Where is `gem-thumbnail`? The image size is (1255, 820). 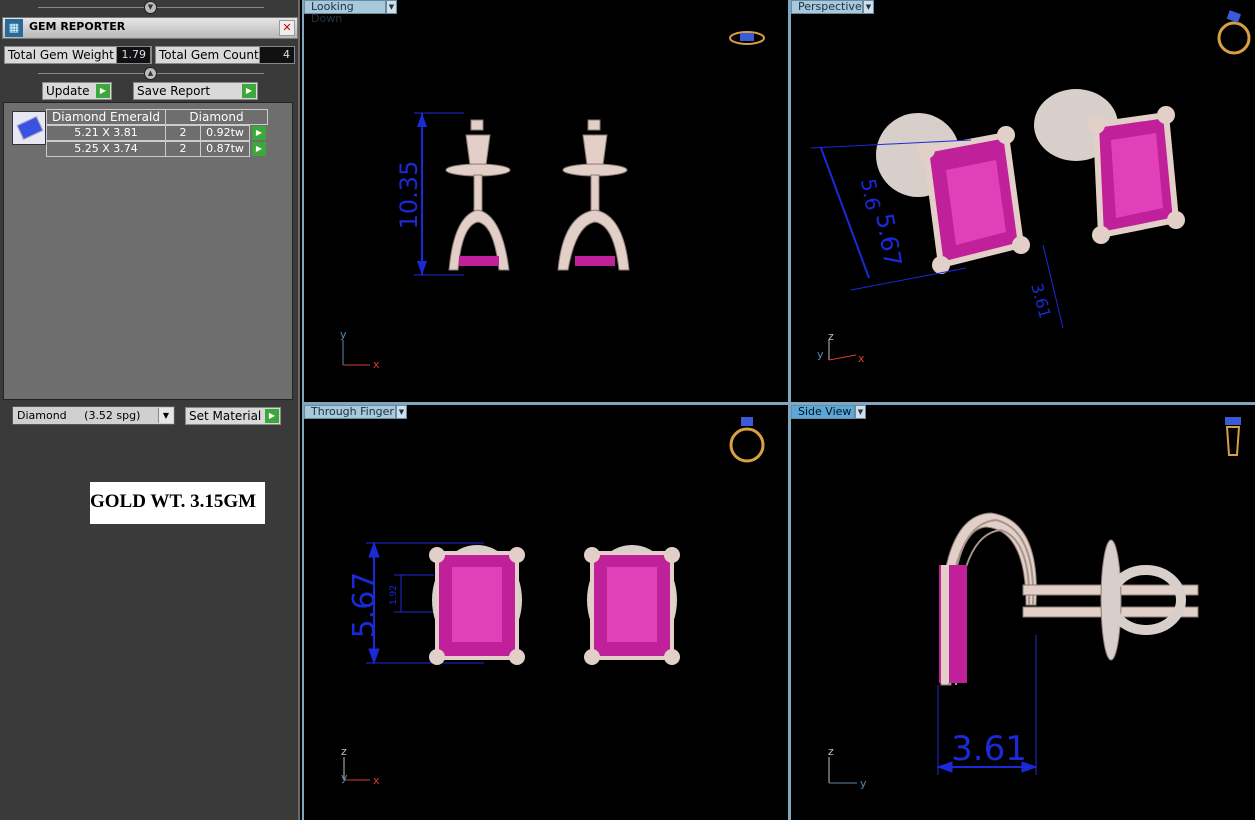 gem-thumbnail is located at coordinates (29, 128).